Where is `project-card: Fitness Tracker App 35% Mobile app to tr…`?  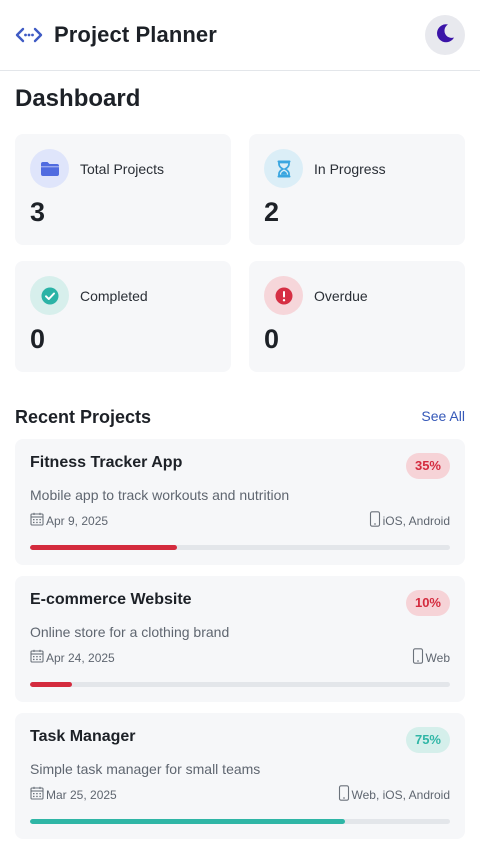 project-card: Fitness Tracker App 35% Mobile app to tr… is located at coordinates (240, 502).